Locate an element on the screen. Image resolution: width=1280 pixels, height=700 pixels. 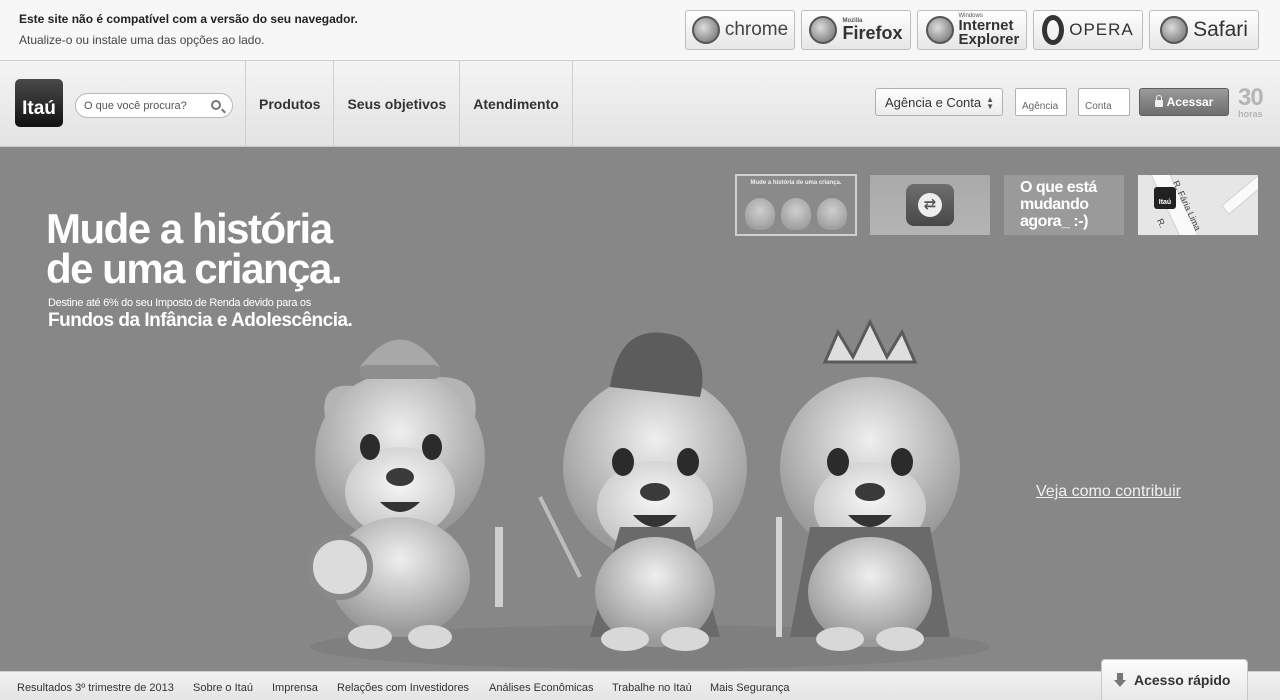
select-arrows-icon: ▲ ▼ is located at coordinates (990, 103).